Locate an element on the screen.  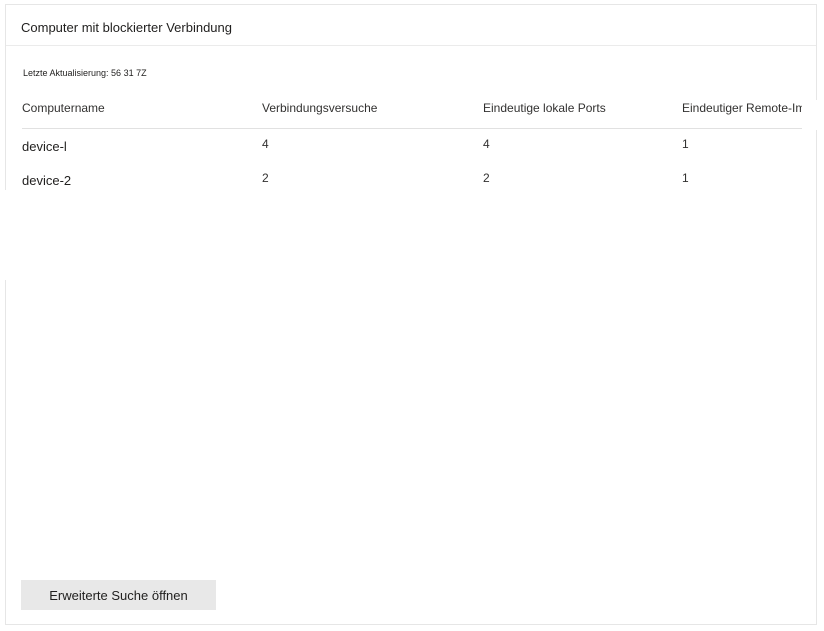
column-header-computer-name: Computername is located at coordinates (63, 108).